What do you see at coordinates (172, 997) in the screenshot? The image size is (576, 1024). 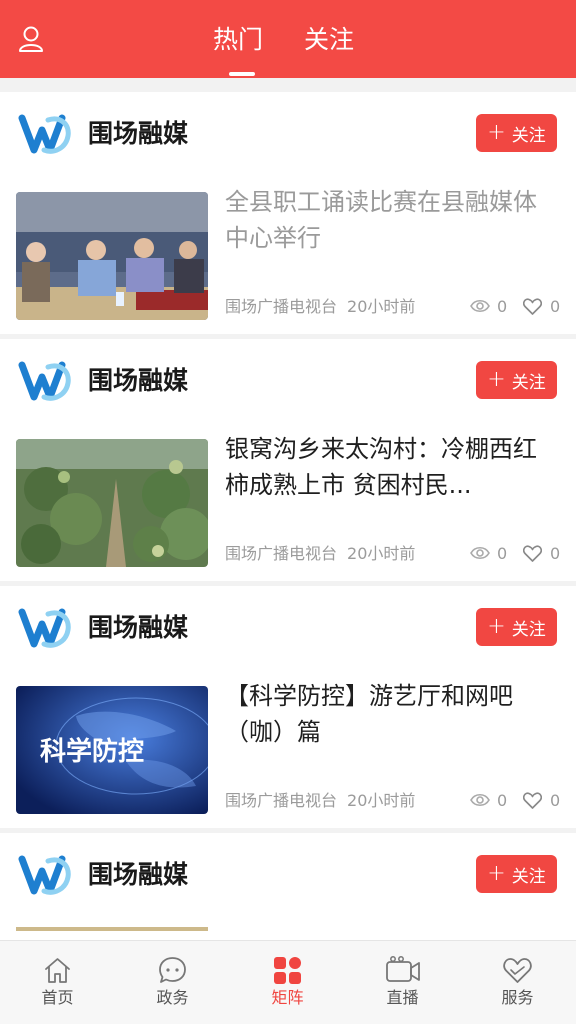 I see `tab-government-label: 政务` at bounding box center [172, 997].